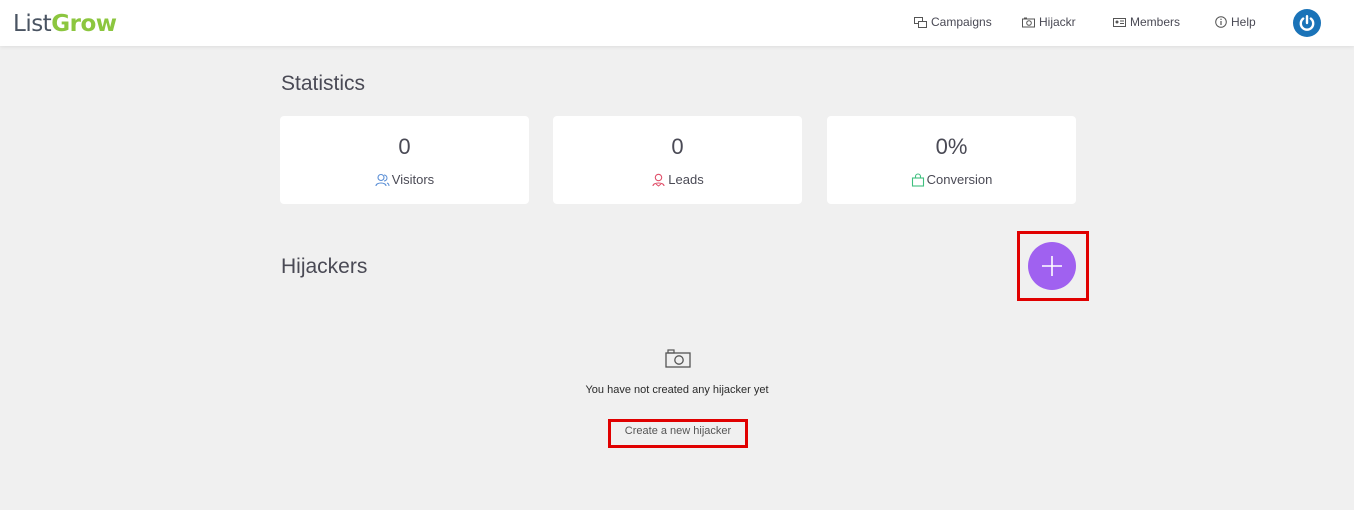 This screenshot has width=1354, height=510. I want to click on visitors-icon, so click(382, 179).